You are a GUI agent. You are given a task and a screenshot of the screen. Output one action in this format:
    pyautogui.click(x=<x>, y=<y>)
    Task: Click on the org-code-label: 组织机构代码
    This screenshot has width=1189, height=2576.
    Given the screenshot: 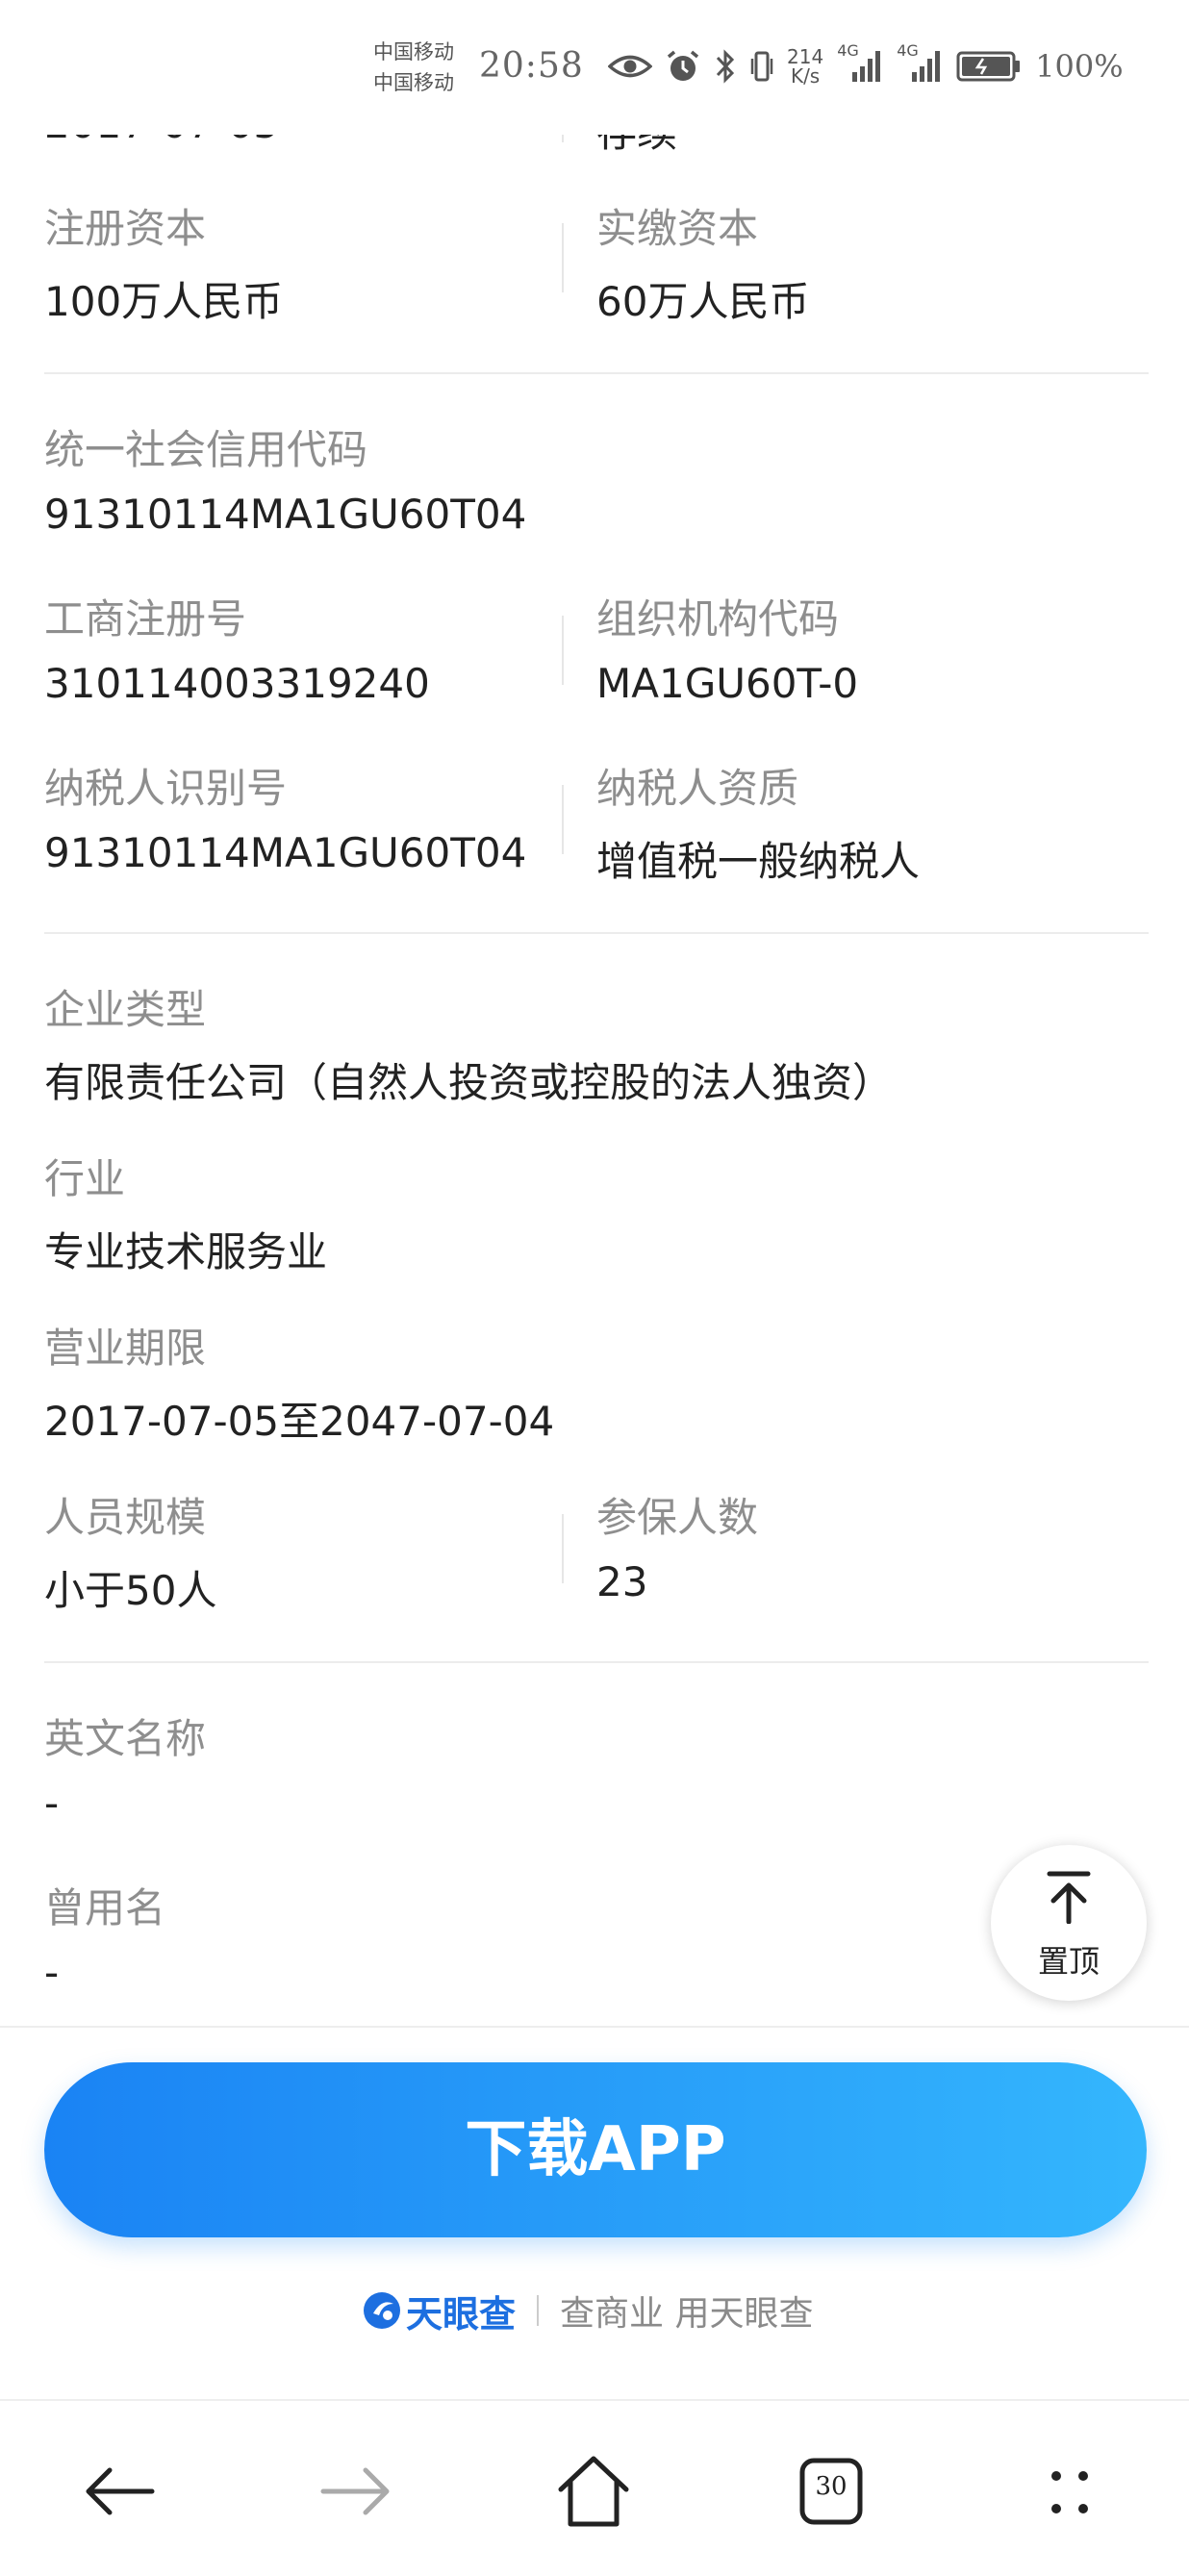 What is the action you would take?
    pyautogui.click(x=718, y=619)
    